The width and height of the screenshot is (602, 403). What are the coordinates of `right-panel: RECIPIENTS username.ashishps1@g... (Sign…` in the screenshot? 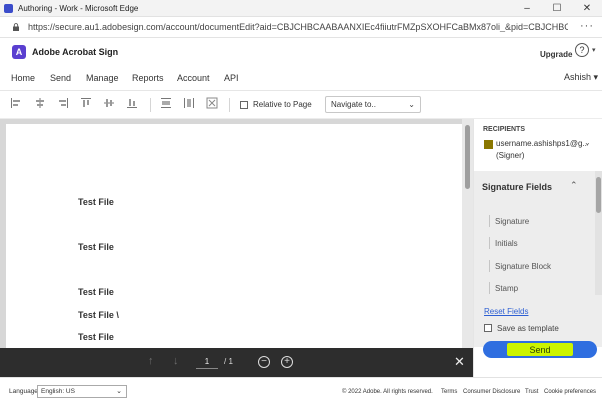 It's located at (537, 248).